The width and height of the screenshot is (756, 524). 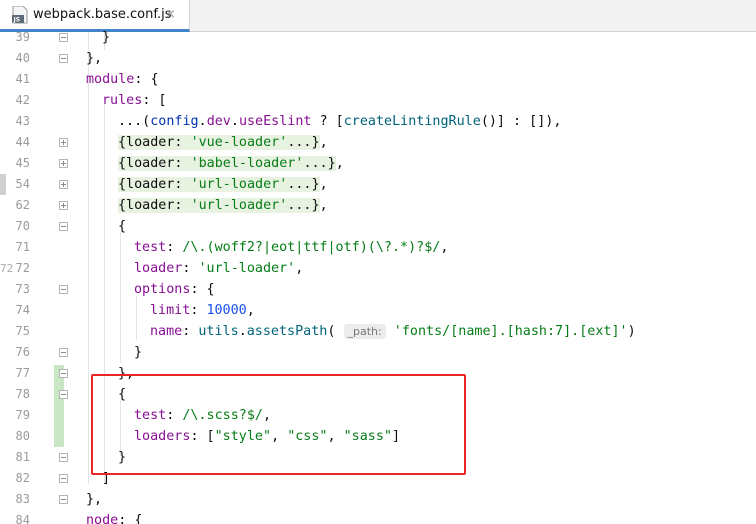 I want to click on line-number: 71, so click(x=22, y=247).